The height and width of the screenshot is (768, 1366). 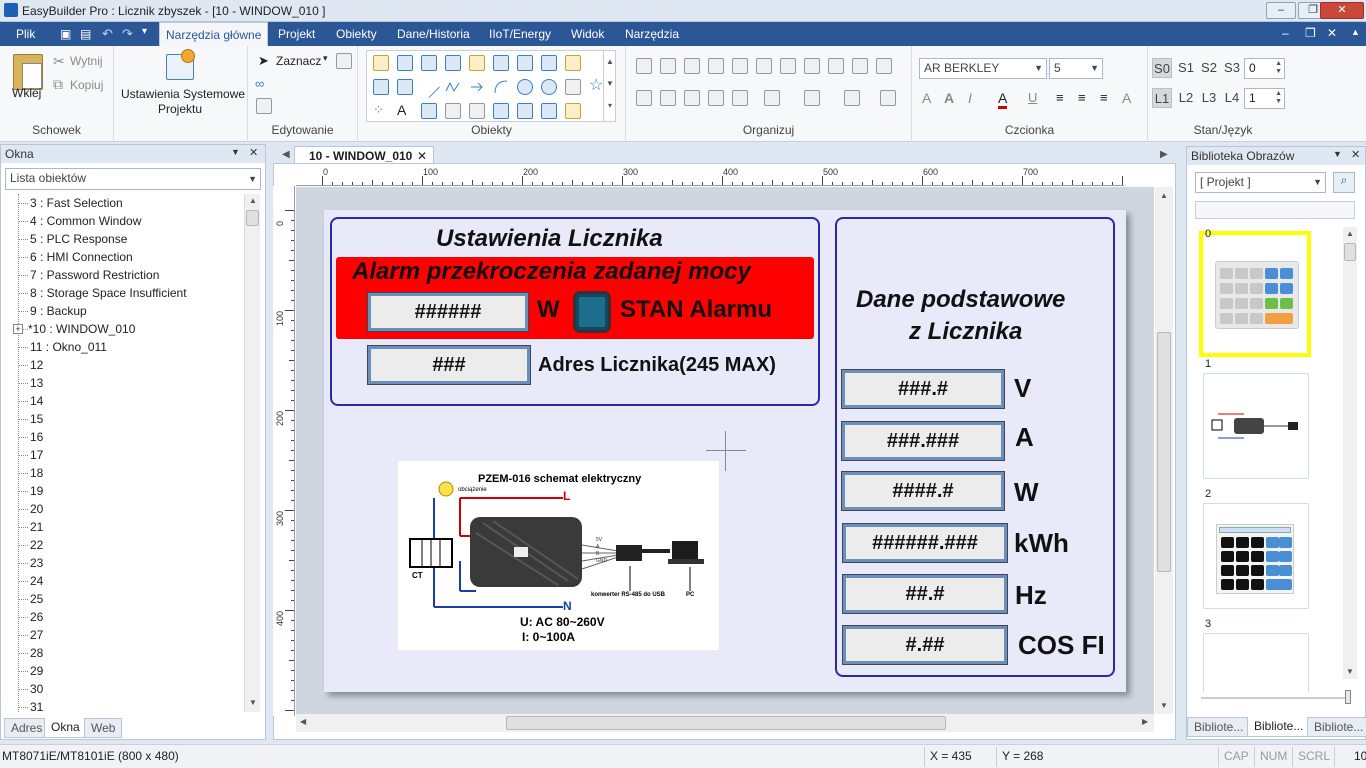 I want to click on tag-icon, so click(x=477, y=63).